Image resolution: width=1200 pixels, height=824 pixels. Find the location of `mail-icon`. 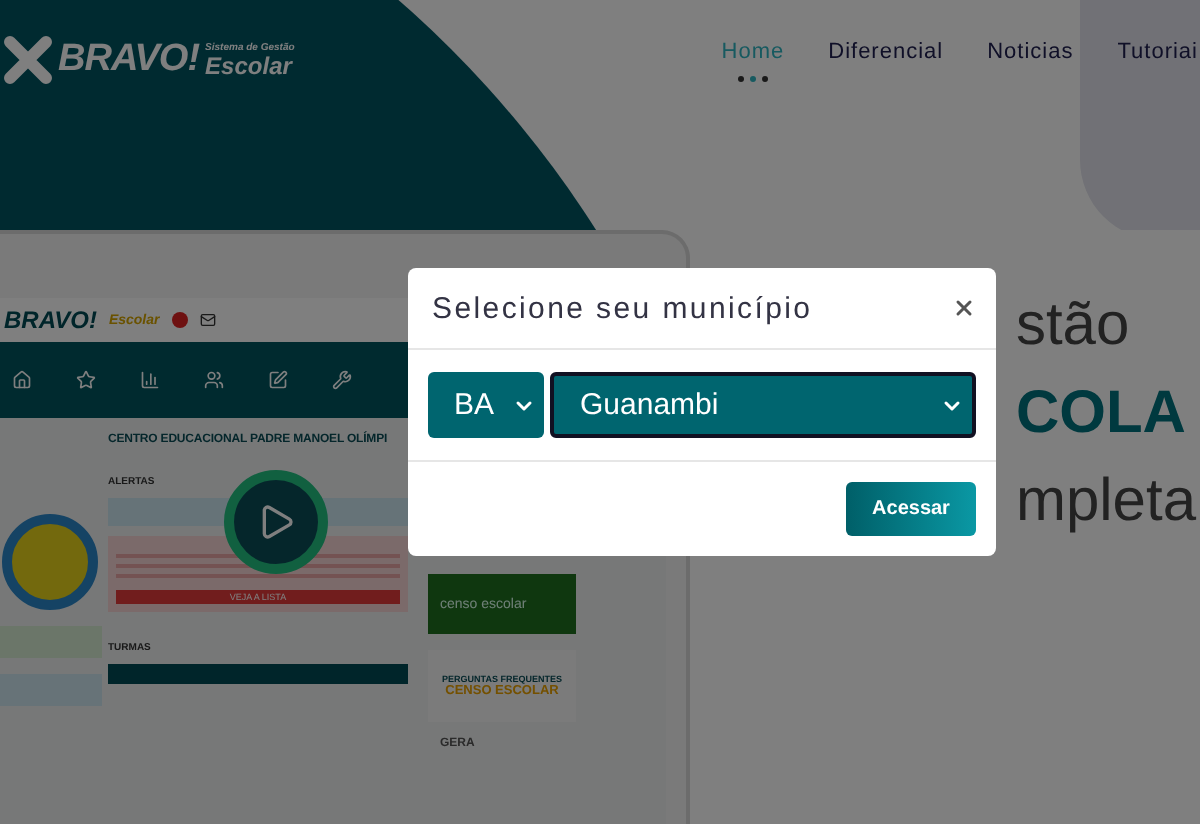

mail-icon is located at coordinates (207, 320).